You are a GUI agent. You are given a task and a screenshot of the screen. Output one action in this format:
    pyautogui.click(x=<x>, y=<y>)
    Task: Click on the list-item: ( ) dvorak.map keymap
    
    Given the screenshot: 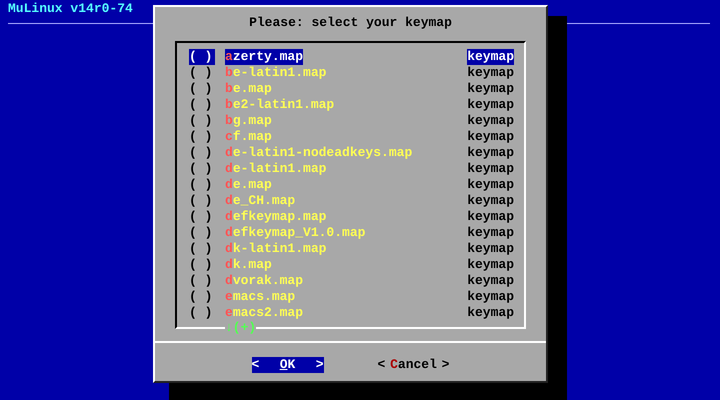 What is the action you would take?
    pyautogui.click(x=351, y=281)
    